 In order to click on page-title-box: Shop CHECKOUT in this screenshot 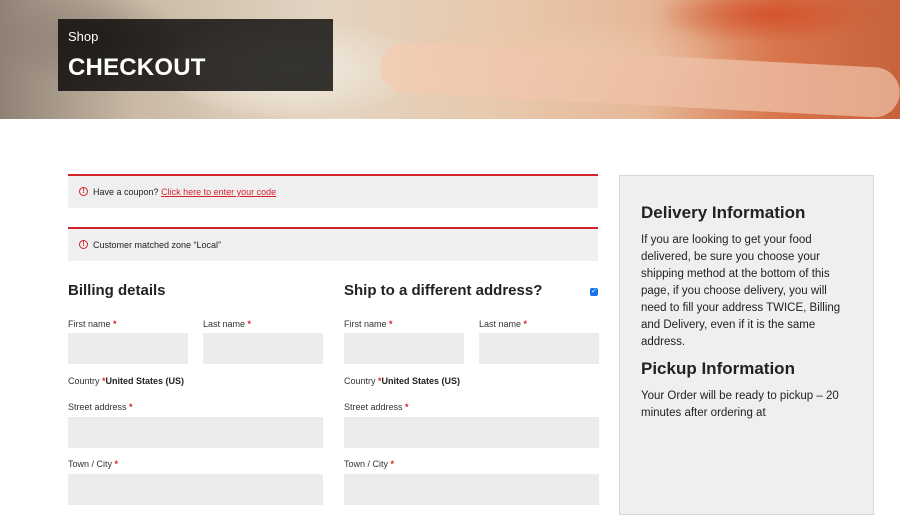, I will do `click(195, 55)`.